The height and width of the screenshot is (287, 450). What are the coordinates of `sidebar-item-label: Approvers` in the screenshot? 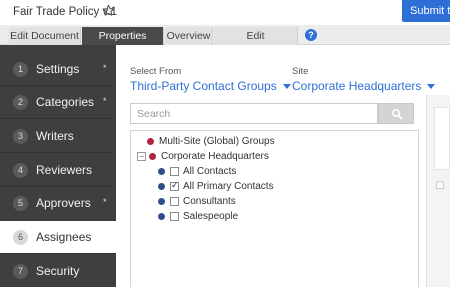 It's located at (63, 203).